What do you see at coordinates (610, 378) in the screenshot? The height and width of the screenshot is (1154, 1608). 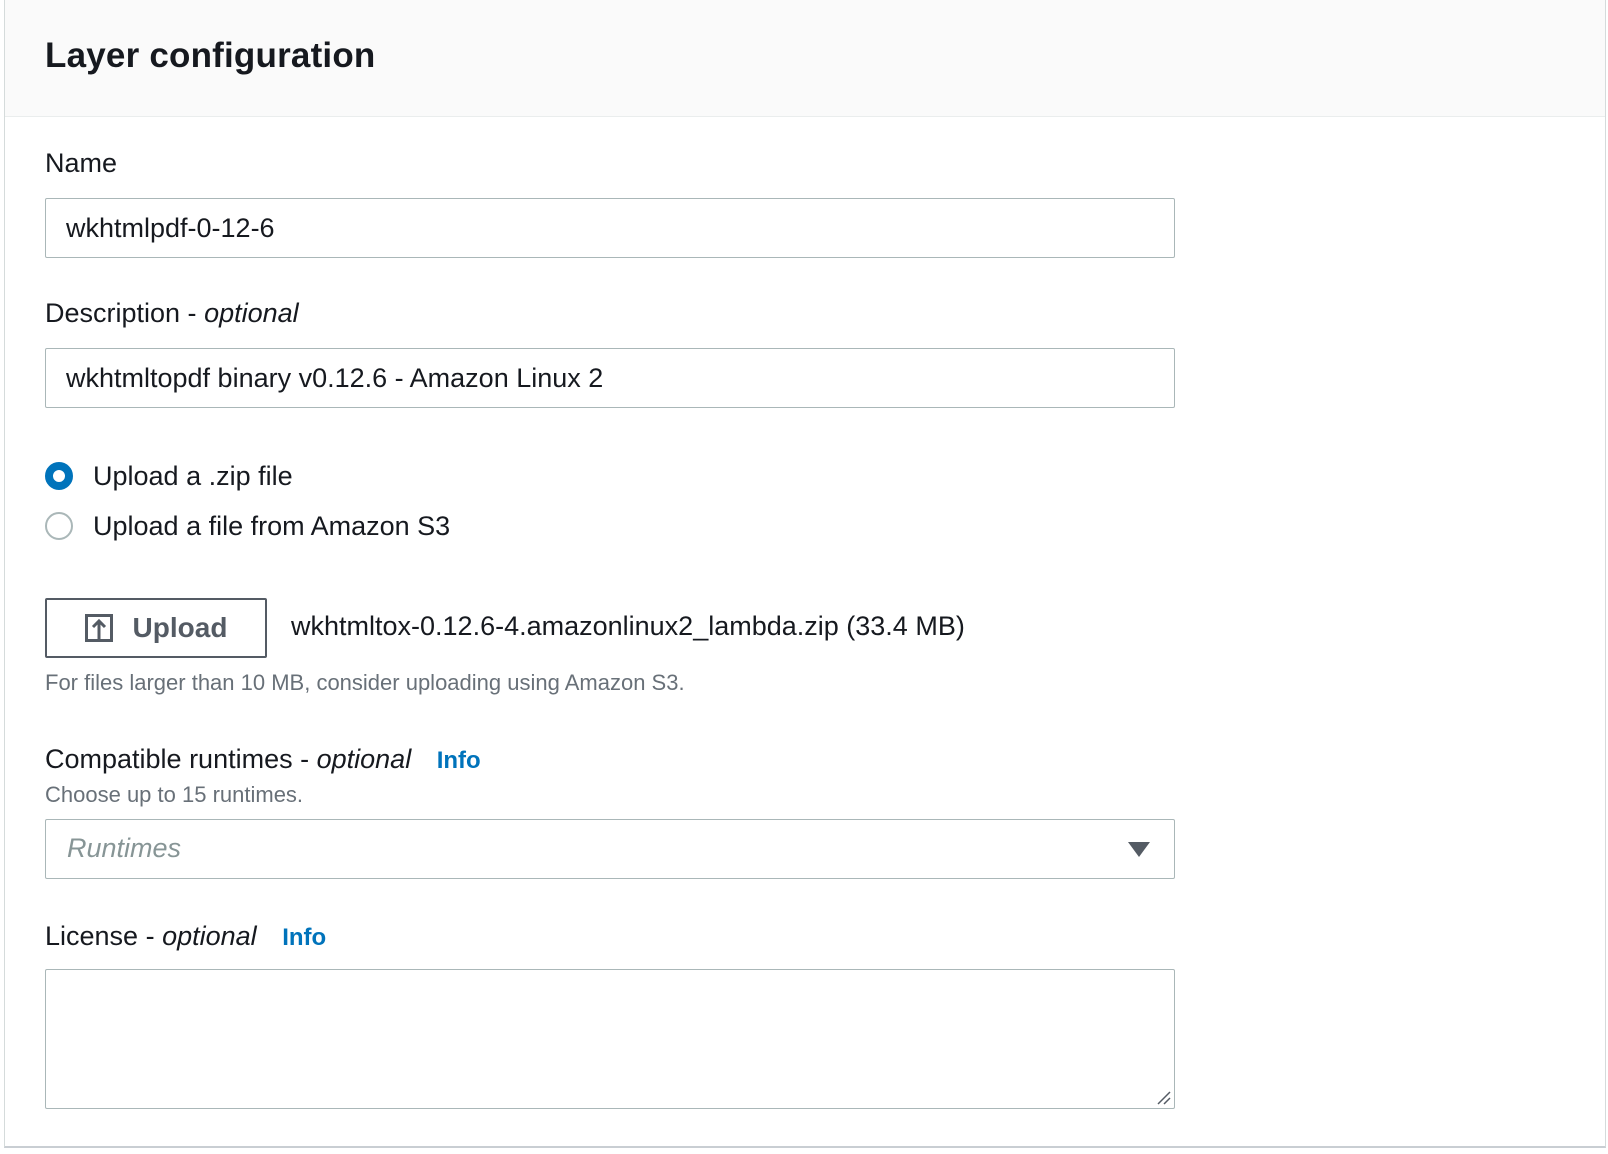 I see `description-input` at bounding box center [610, 378].